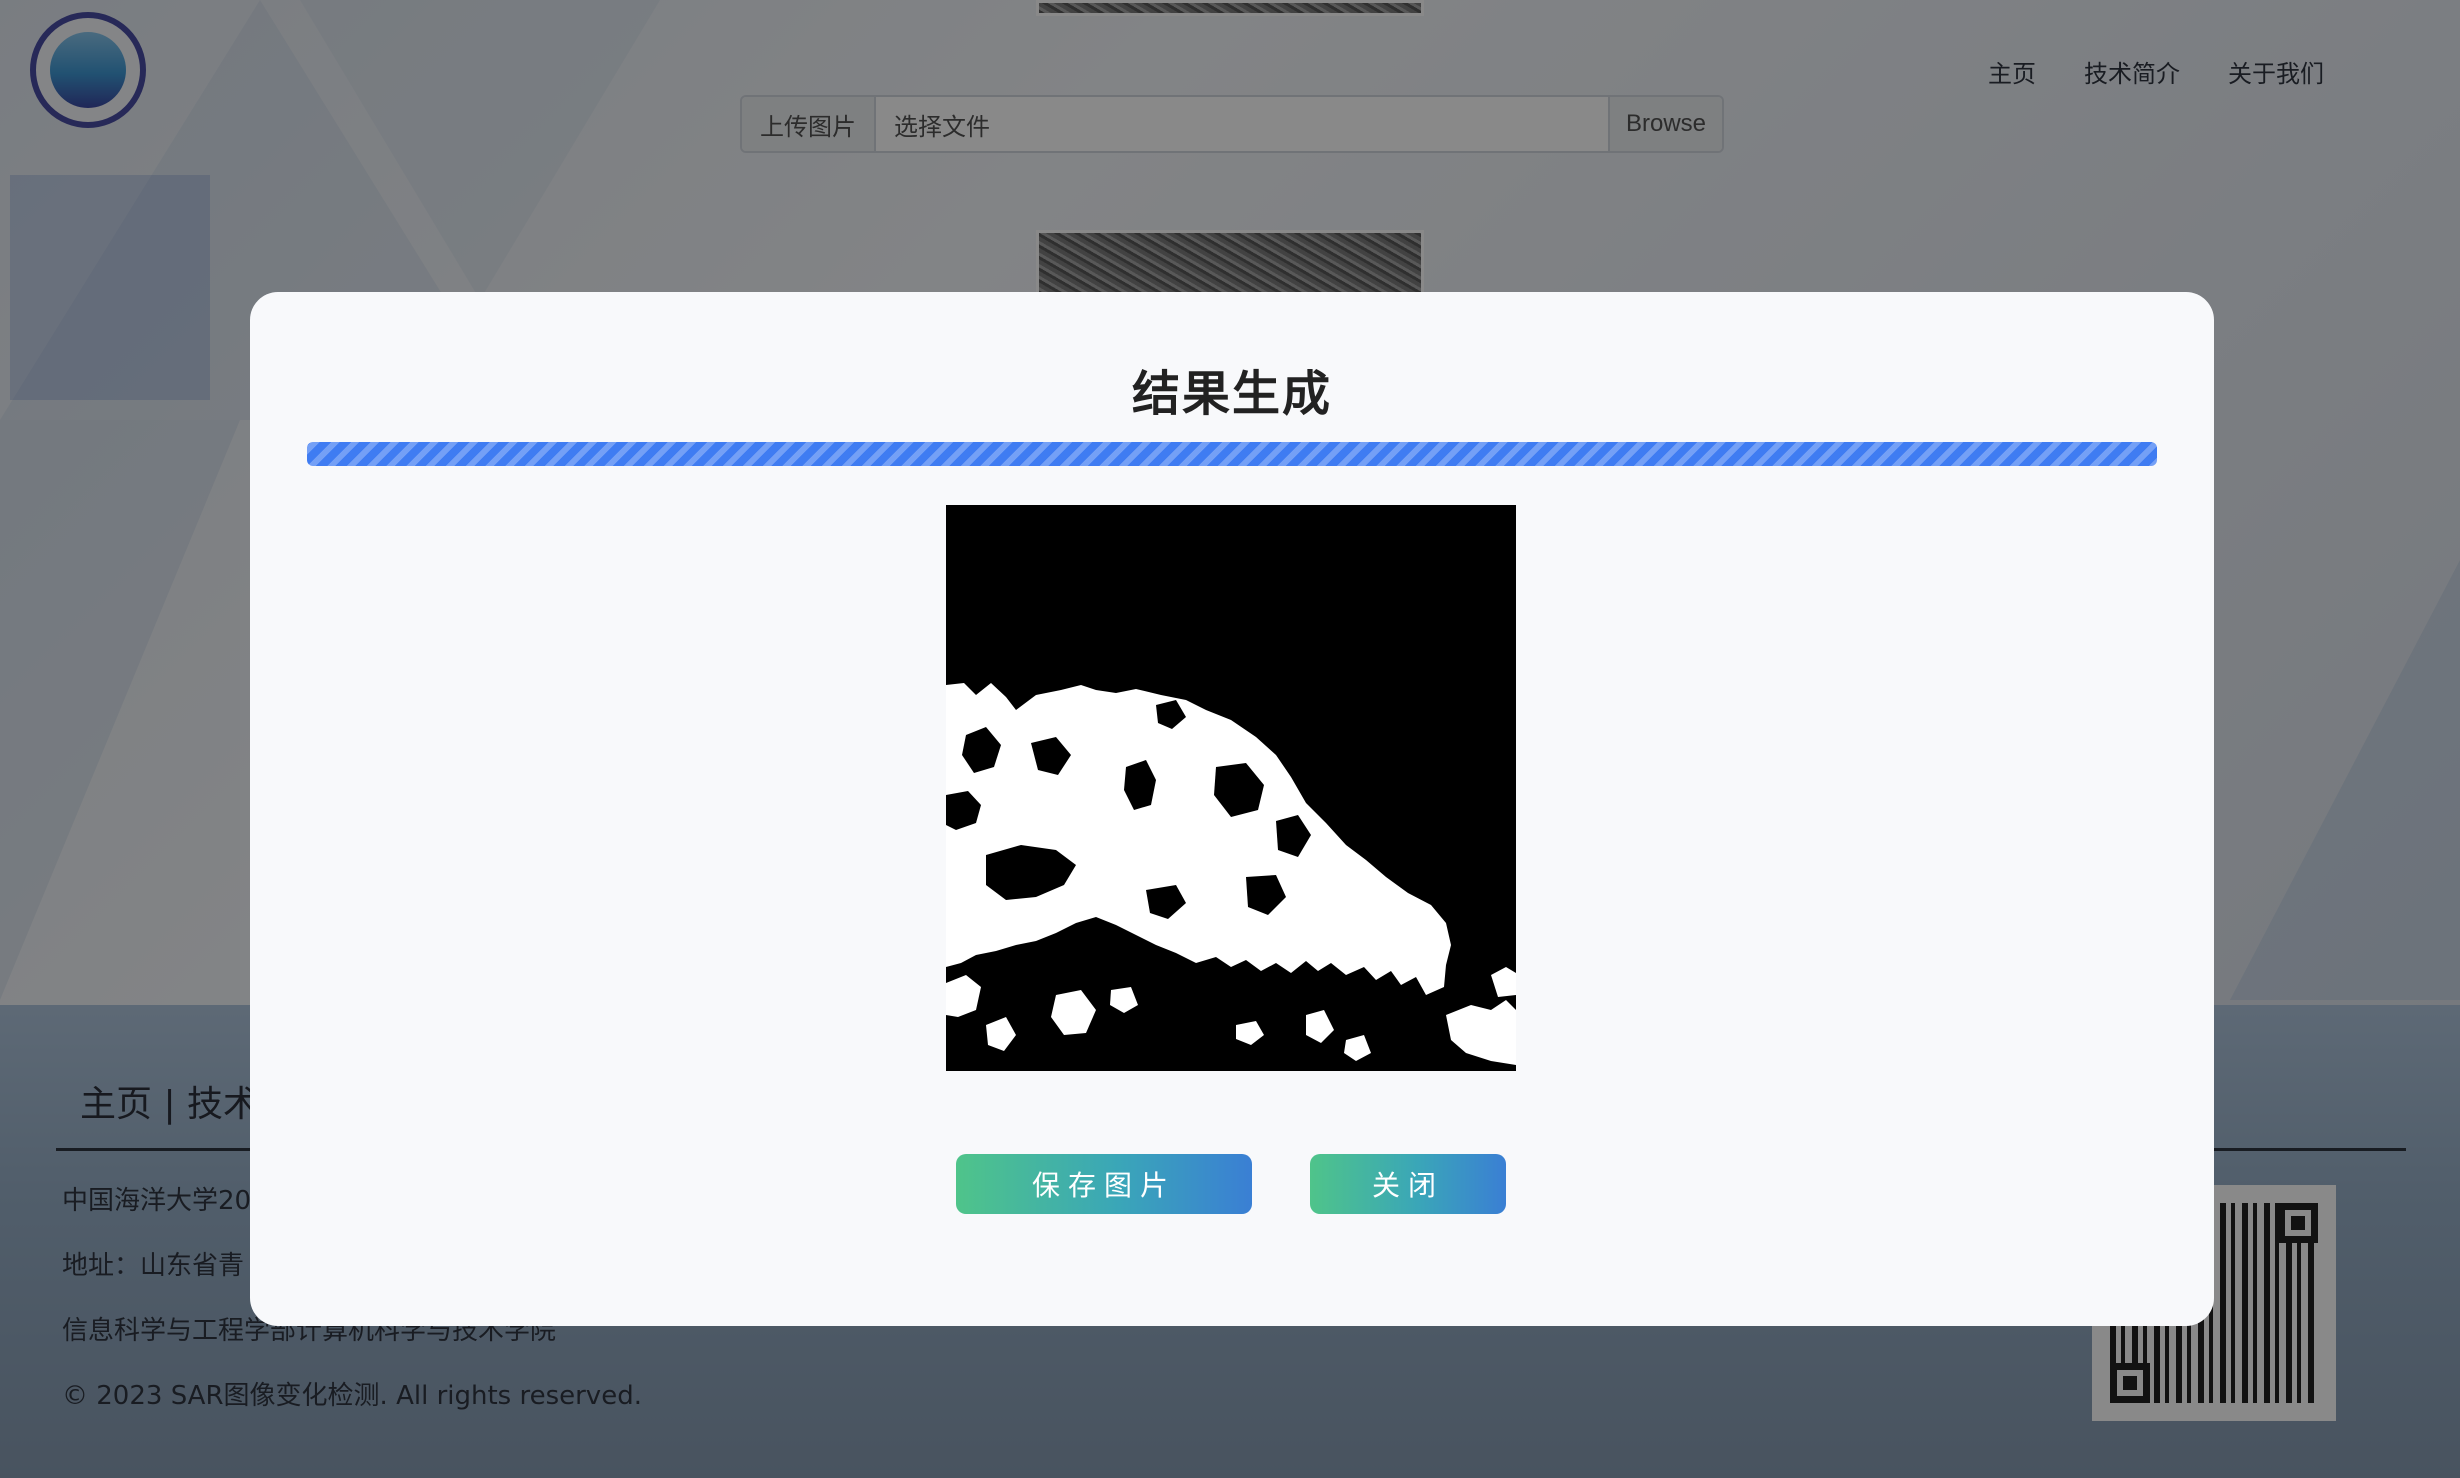  I want to click on change-detection-result-image, so click(1231, 788).